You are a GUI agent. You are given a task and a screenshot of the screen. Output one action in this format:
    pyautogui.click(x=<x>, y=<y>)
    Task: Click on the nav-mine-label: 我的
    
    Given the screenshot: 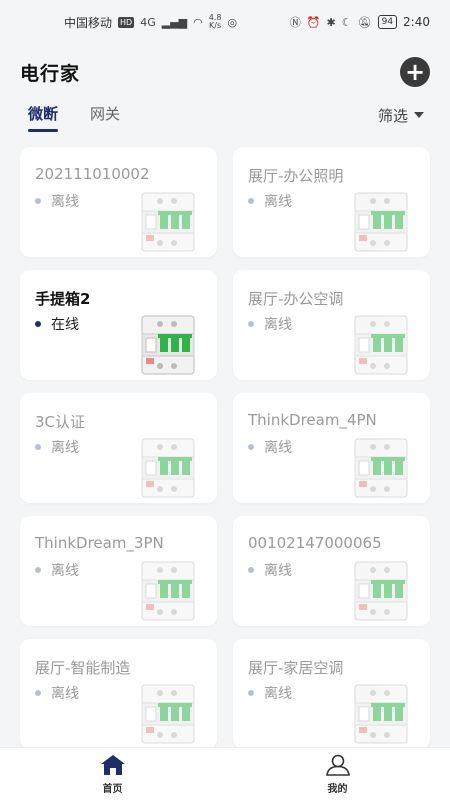 What is the action you would take?
    pyautogui.click(x=337, y=789)
    